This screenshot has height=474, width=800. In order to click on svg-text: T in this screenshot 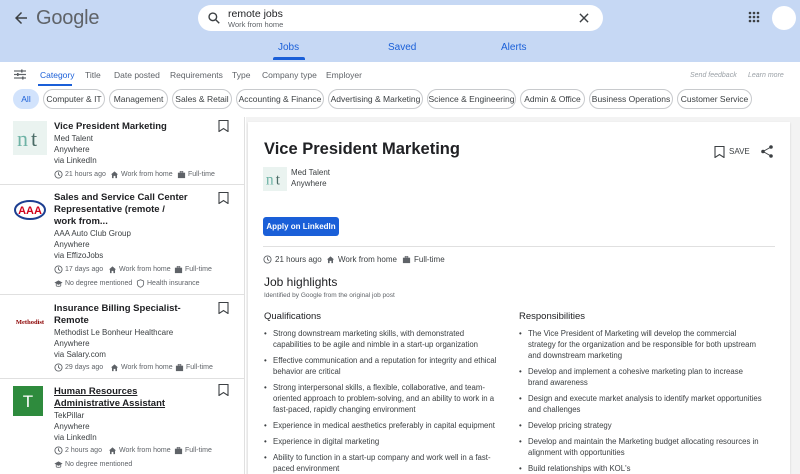, I will do `click(28, 401)`.